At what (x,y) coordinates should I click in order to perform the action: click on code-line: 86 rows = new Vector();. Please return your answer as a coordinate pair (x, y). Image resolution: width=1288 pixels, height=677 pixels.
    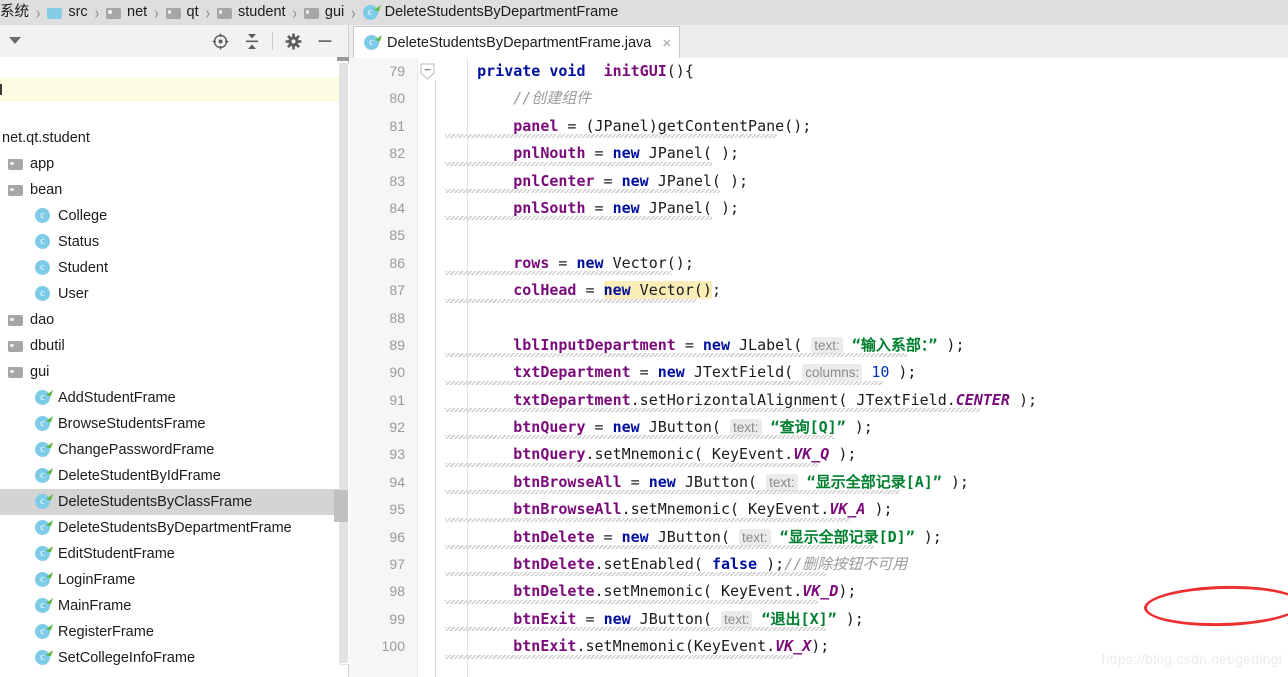
    Looking at the image, I should click on (818, 263).